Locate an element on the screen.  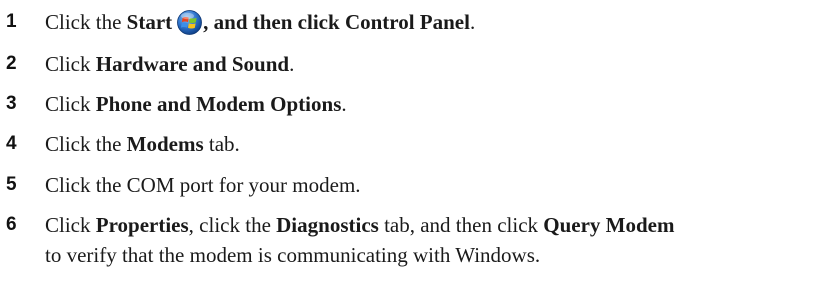
step-text-bold: Properties is located at coordinates (142, 225).